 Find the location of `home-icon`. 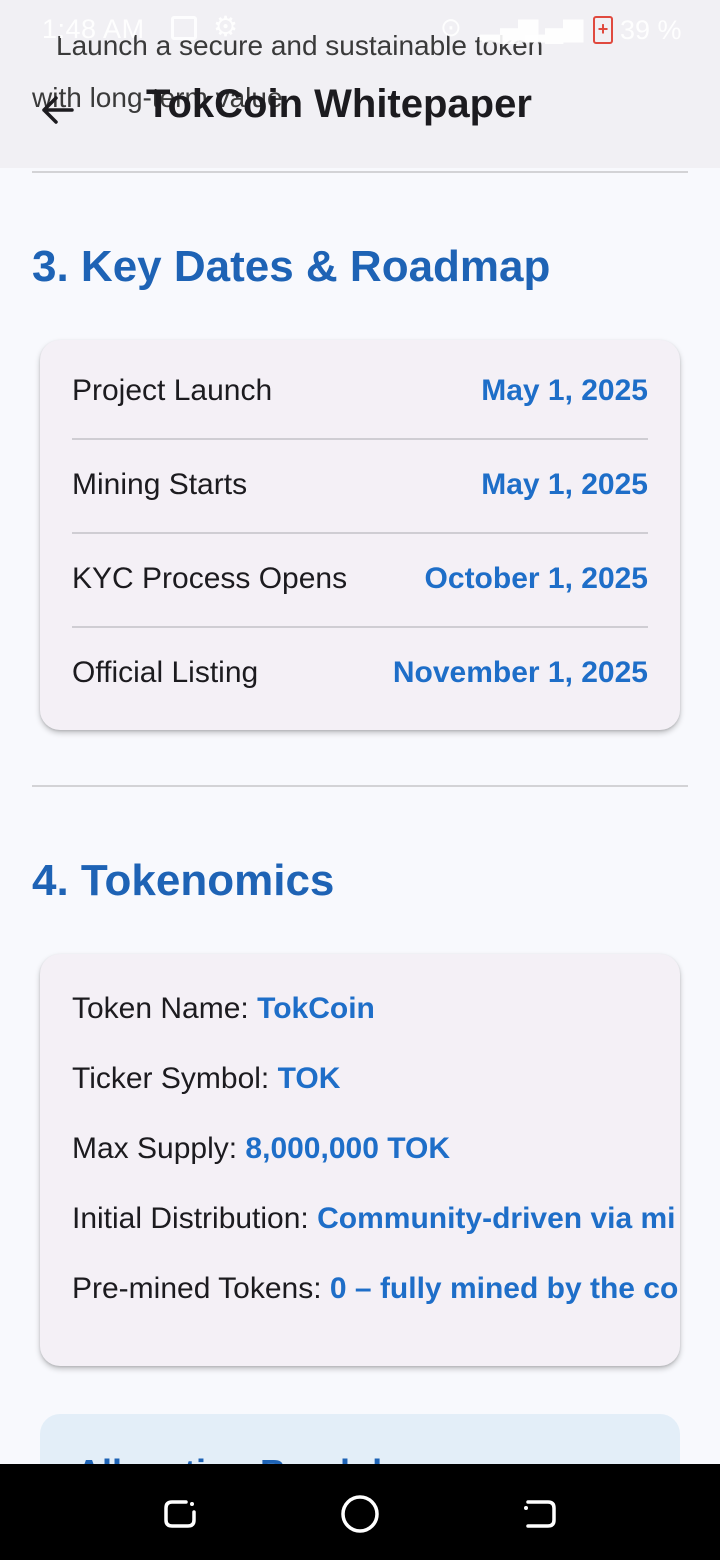

home-icon is located at coordinates (360, 1514).